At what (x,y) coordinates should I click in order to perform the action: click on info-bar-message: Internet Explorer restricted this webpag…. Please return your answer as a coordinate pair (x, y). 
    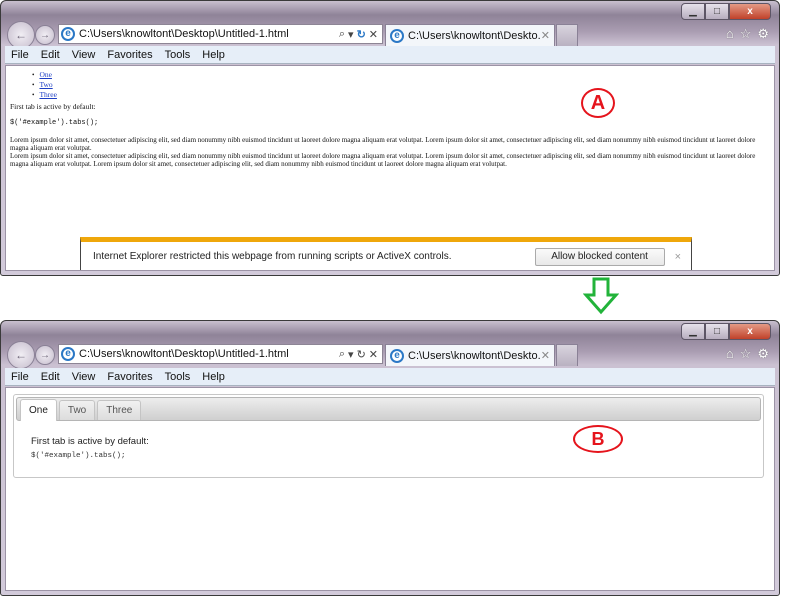
    Looking at the image, I should click on (272, 256).